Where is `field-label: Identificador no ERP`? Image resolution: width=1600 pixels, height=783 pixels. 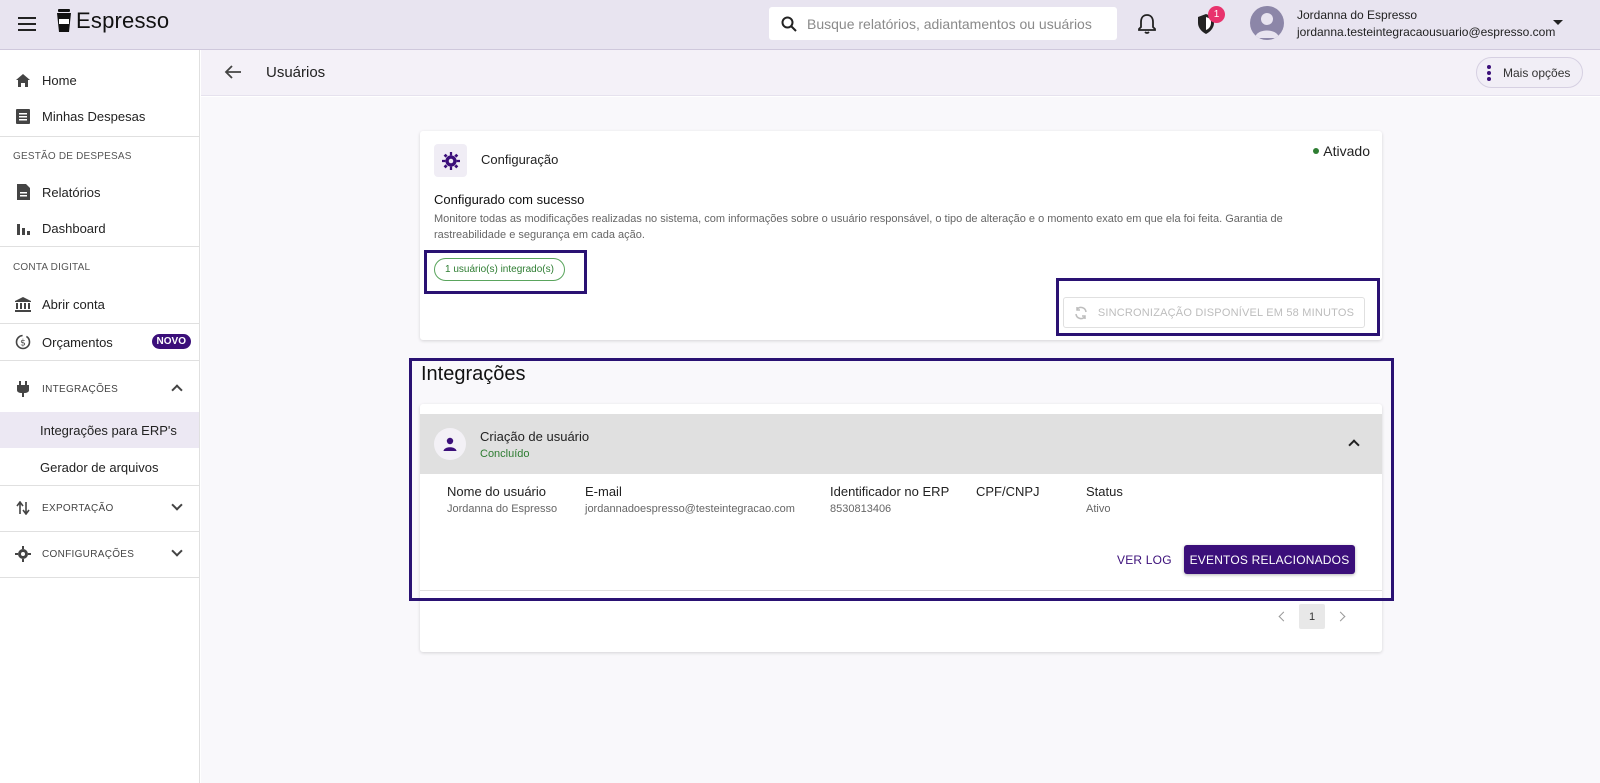 field-label: Identificador no ERP is located at coordinates (890, 491).